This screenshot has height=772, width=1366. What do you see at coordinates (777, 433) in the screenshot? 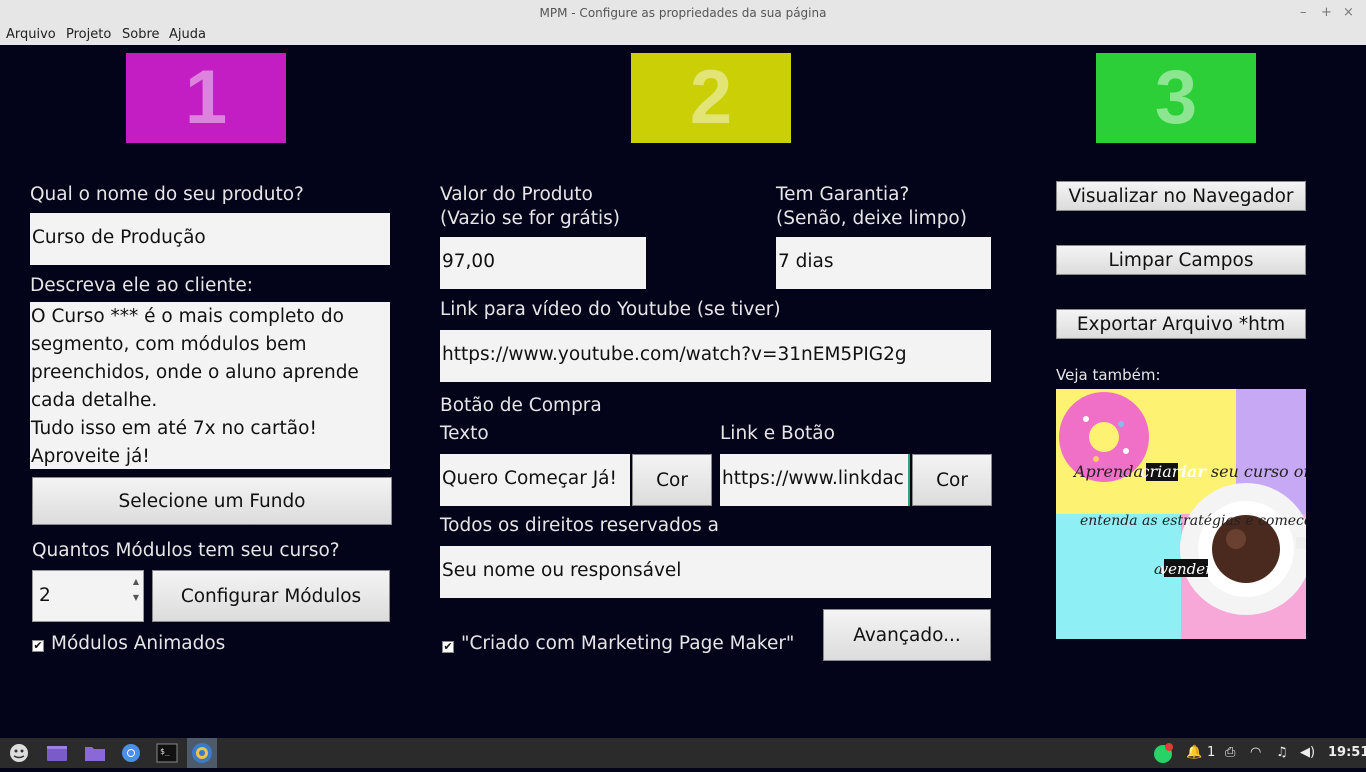
I see `button-link-label: Link e Botão` at bounding box center [777, 433].